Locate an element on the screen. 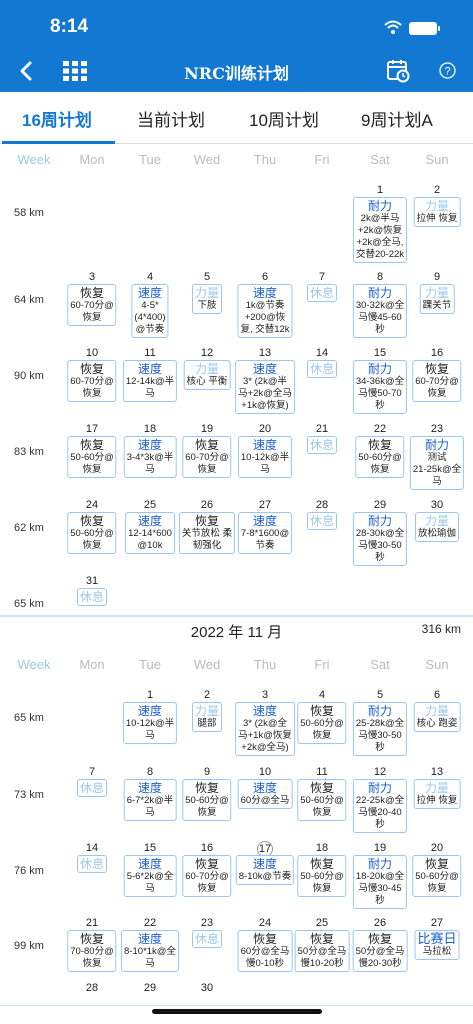  calendar-day: 30 力量 放松瑜伽 is located at coordinates (437, 520).